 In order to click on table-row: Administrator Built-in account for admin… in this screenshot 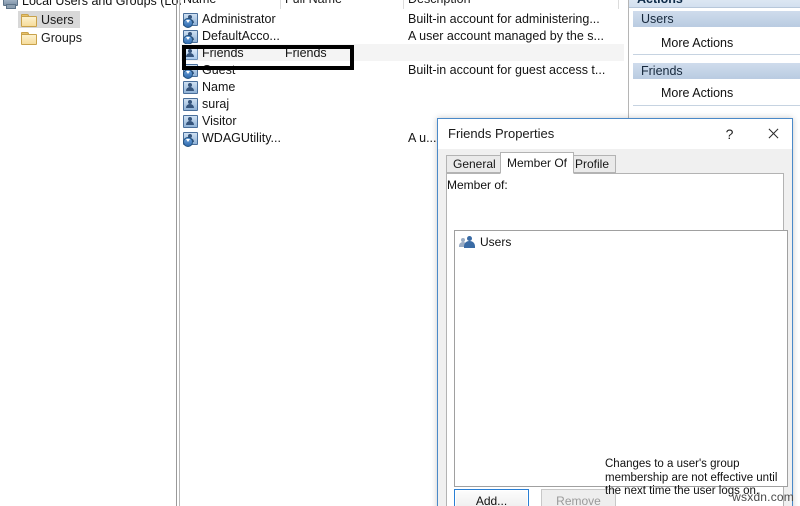, I will do `click(402, 19)`.